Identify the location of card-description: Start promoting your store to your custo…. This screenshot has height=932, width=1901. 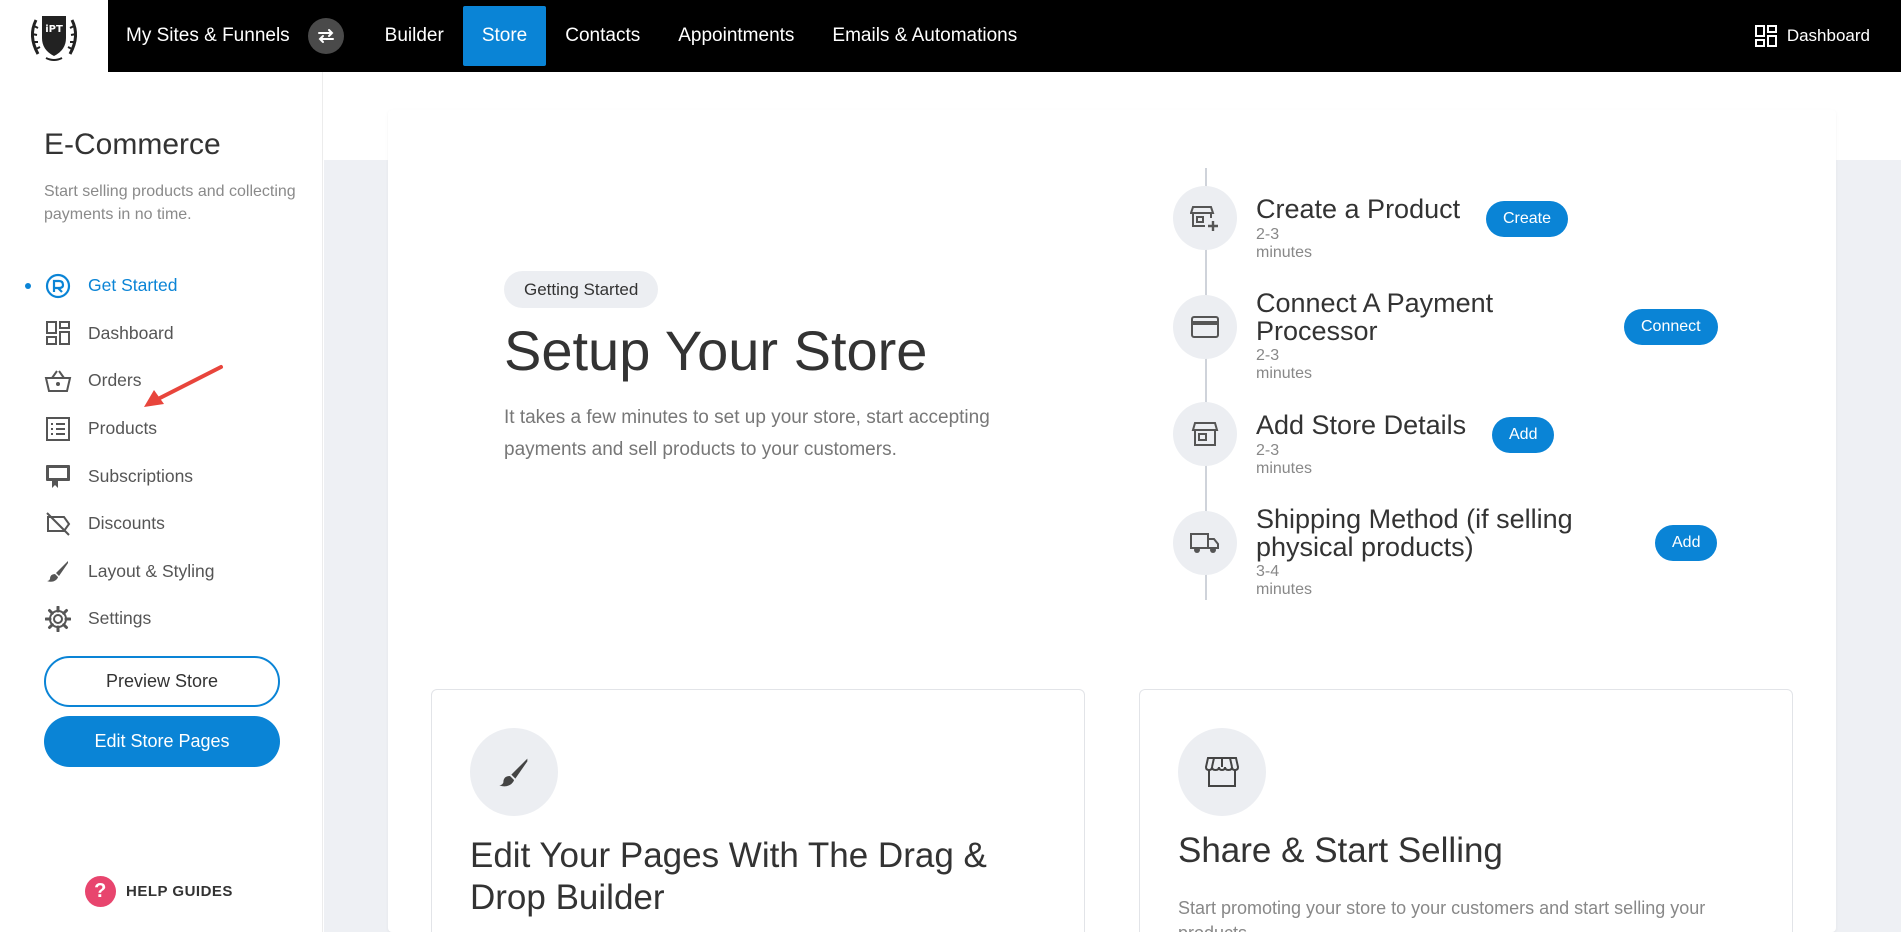
(1442, 915).